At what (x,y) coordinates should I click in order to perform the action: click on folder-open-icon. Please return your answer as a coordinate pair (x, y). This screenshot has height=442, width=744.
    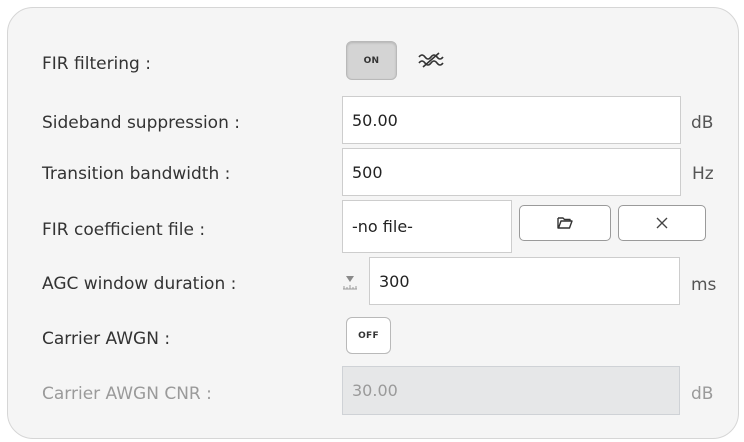
    Looking at the image, I should click on (565, 223).